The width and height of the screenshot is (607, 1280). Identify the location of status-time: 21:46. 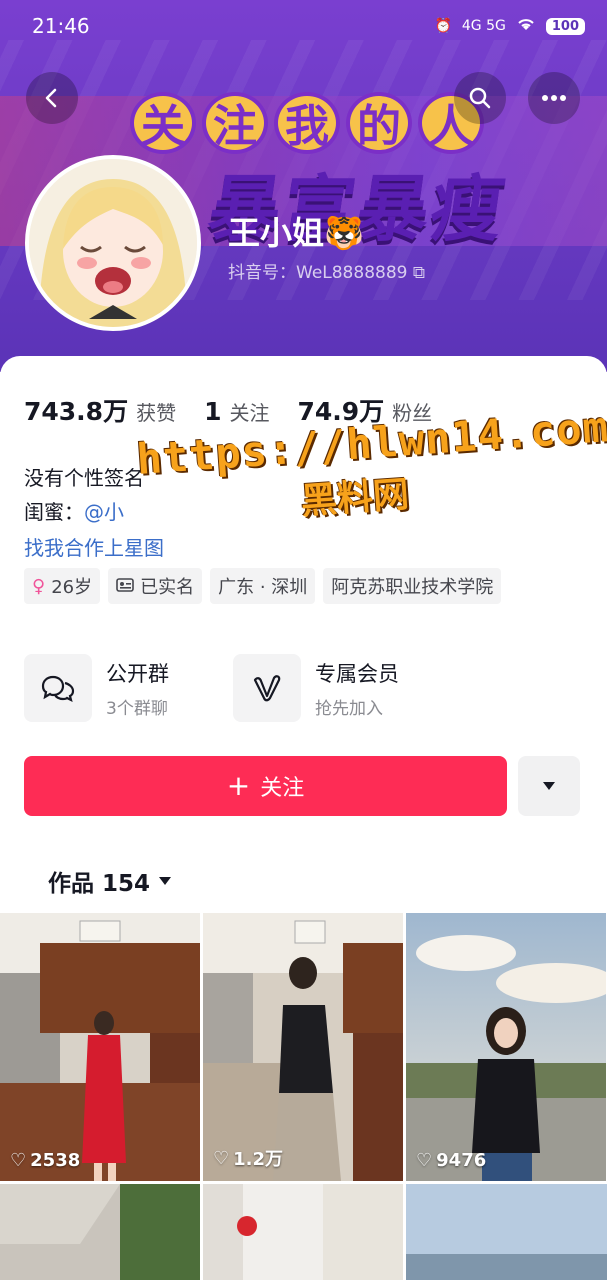
(61, 26).